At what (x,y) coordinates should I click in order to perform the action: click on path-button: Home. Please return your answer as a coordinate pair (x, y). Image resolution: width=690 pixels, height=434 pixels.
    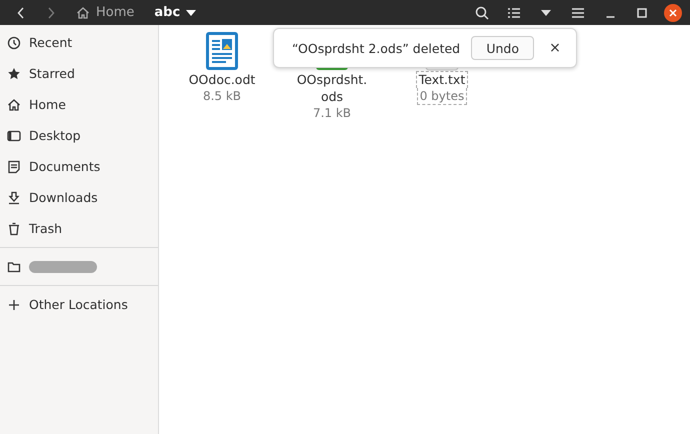
    Looking at the image, I should click on (105, 13).